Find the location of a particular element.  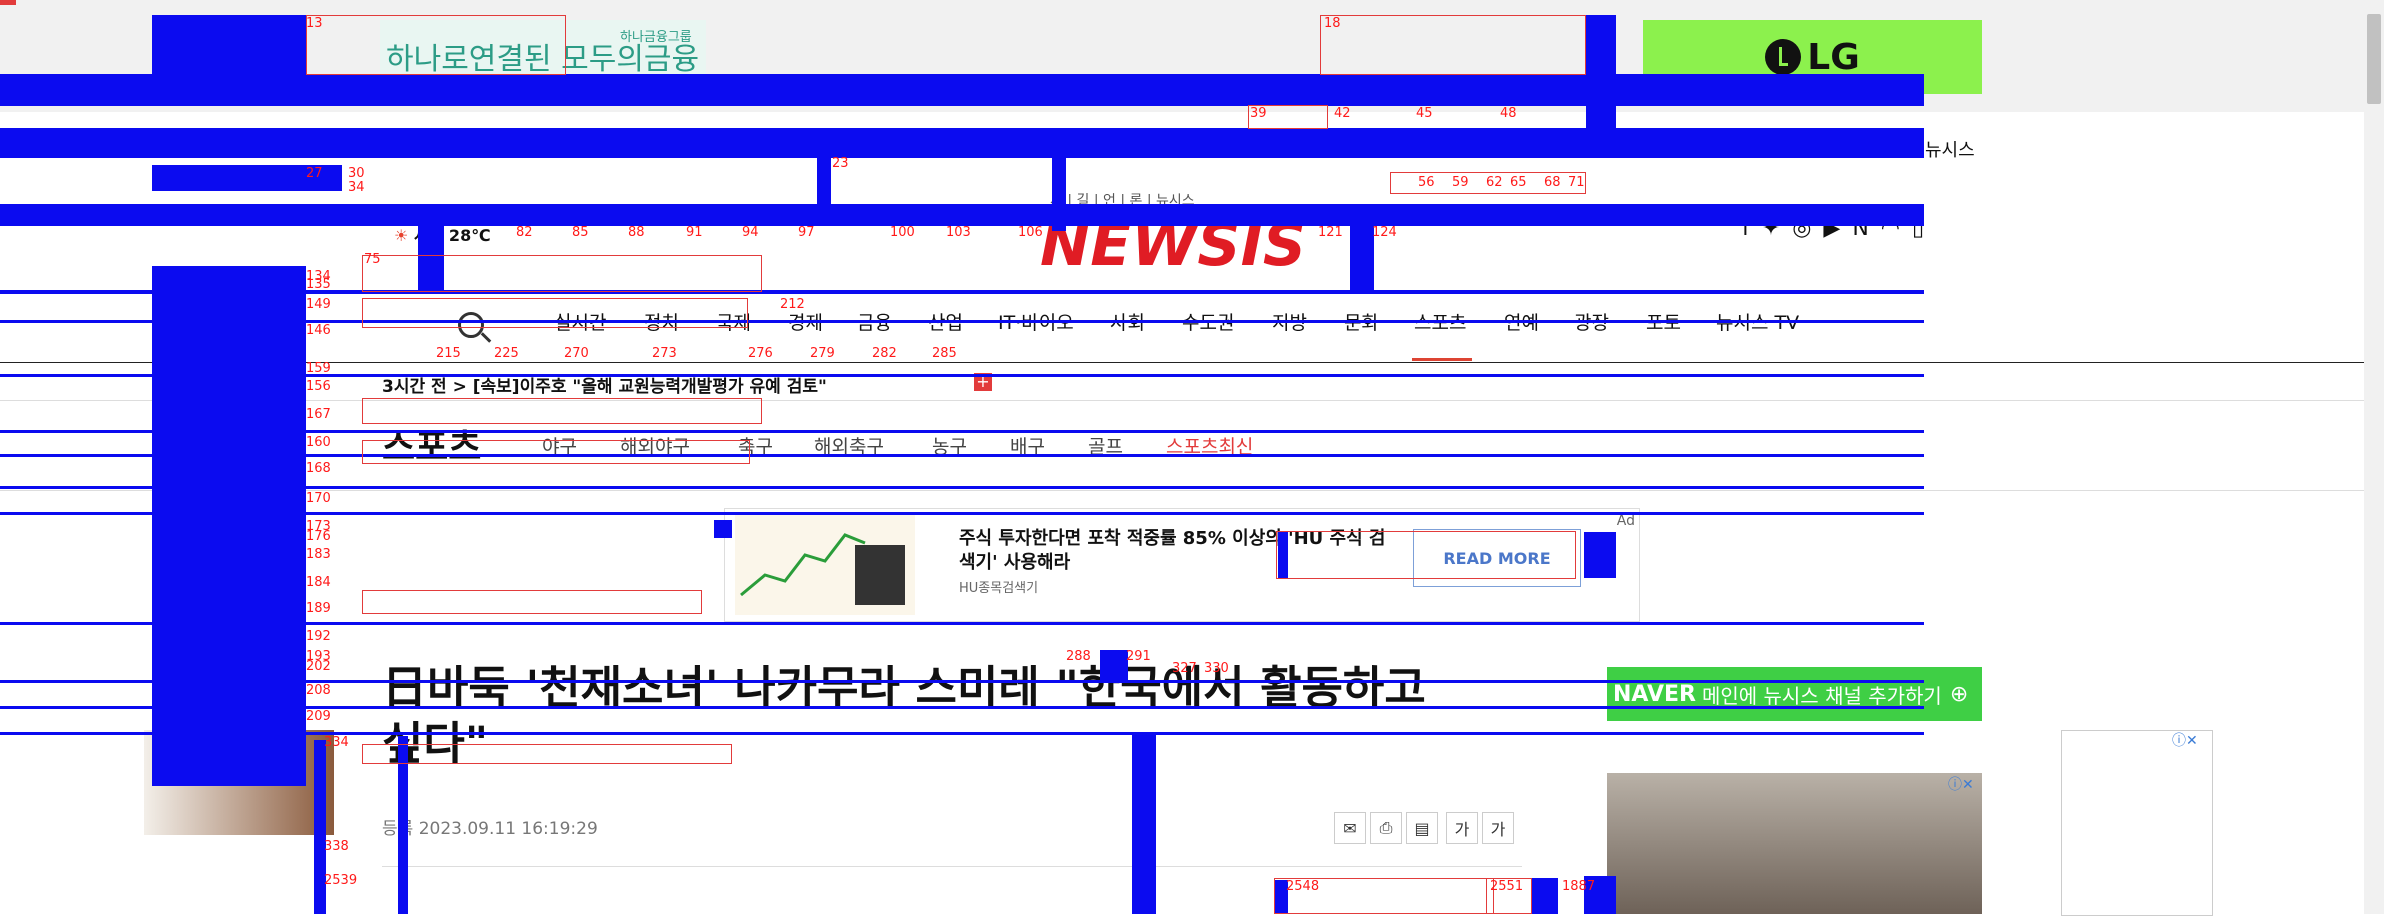

interior-ad is located at coordinates (1794, 843).